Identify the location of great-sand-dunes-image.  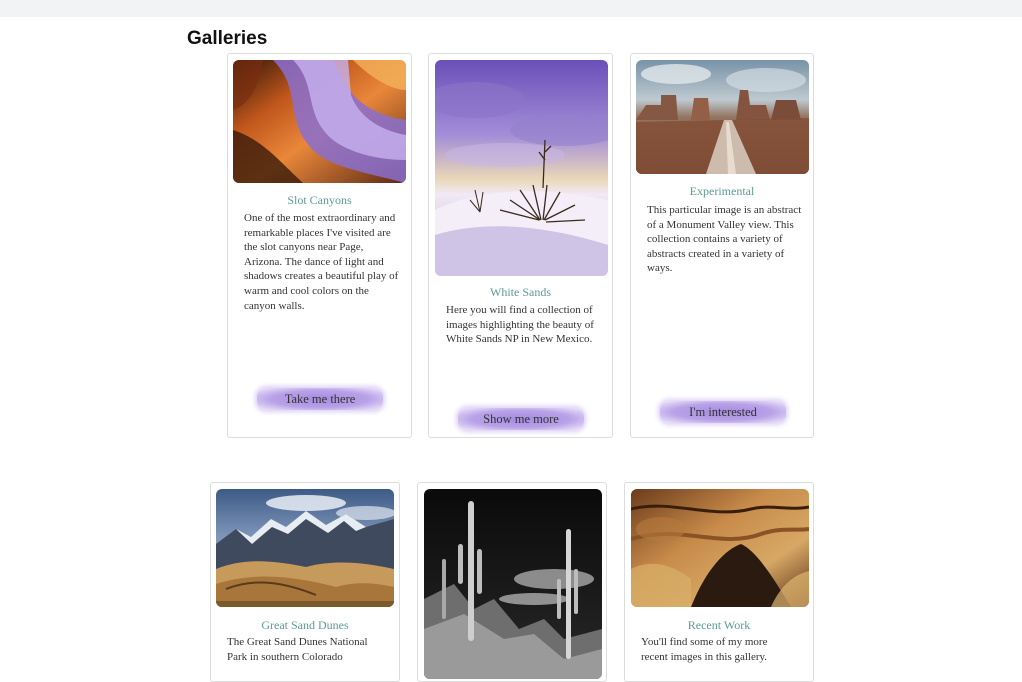
(305, 548).